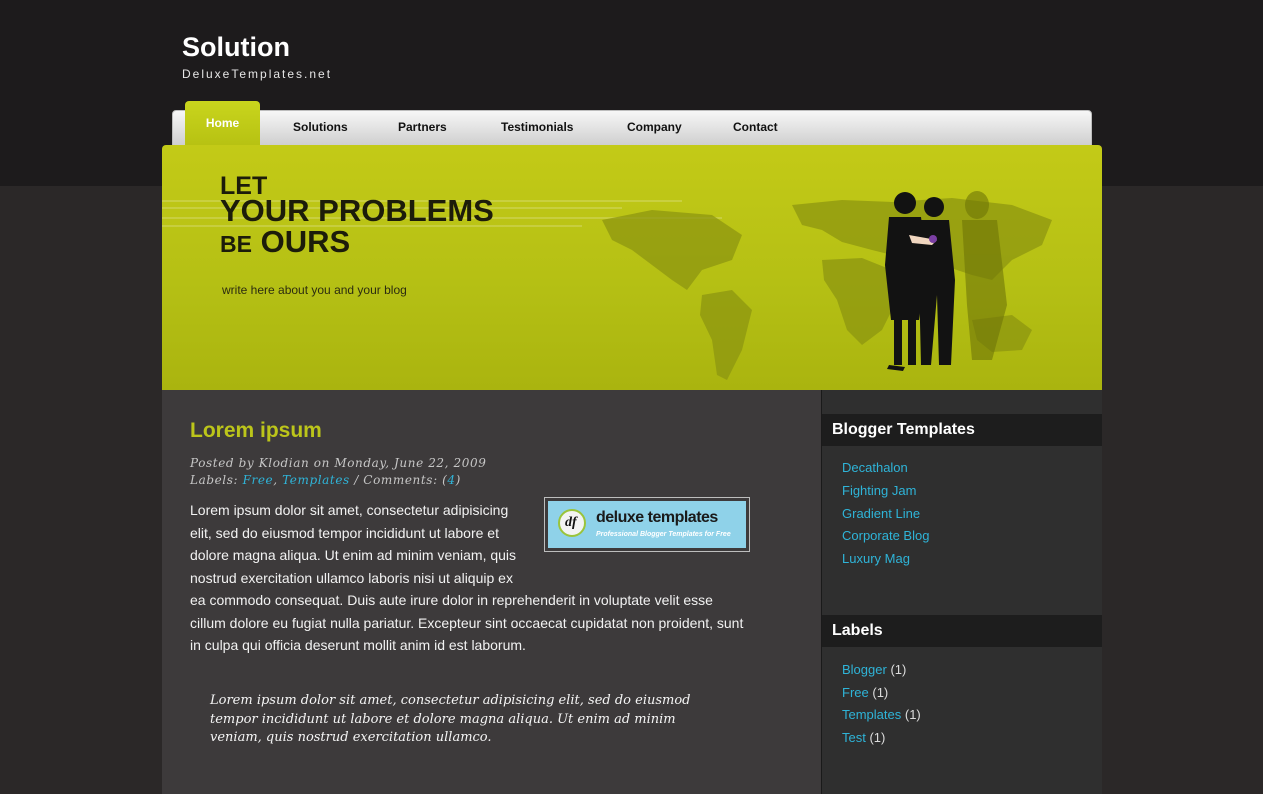  What do you see at coordinates (321, 463) in the screenshot?
I see `on-label: on` at bounding box center [321, 463].